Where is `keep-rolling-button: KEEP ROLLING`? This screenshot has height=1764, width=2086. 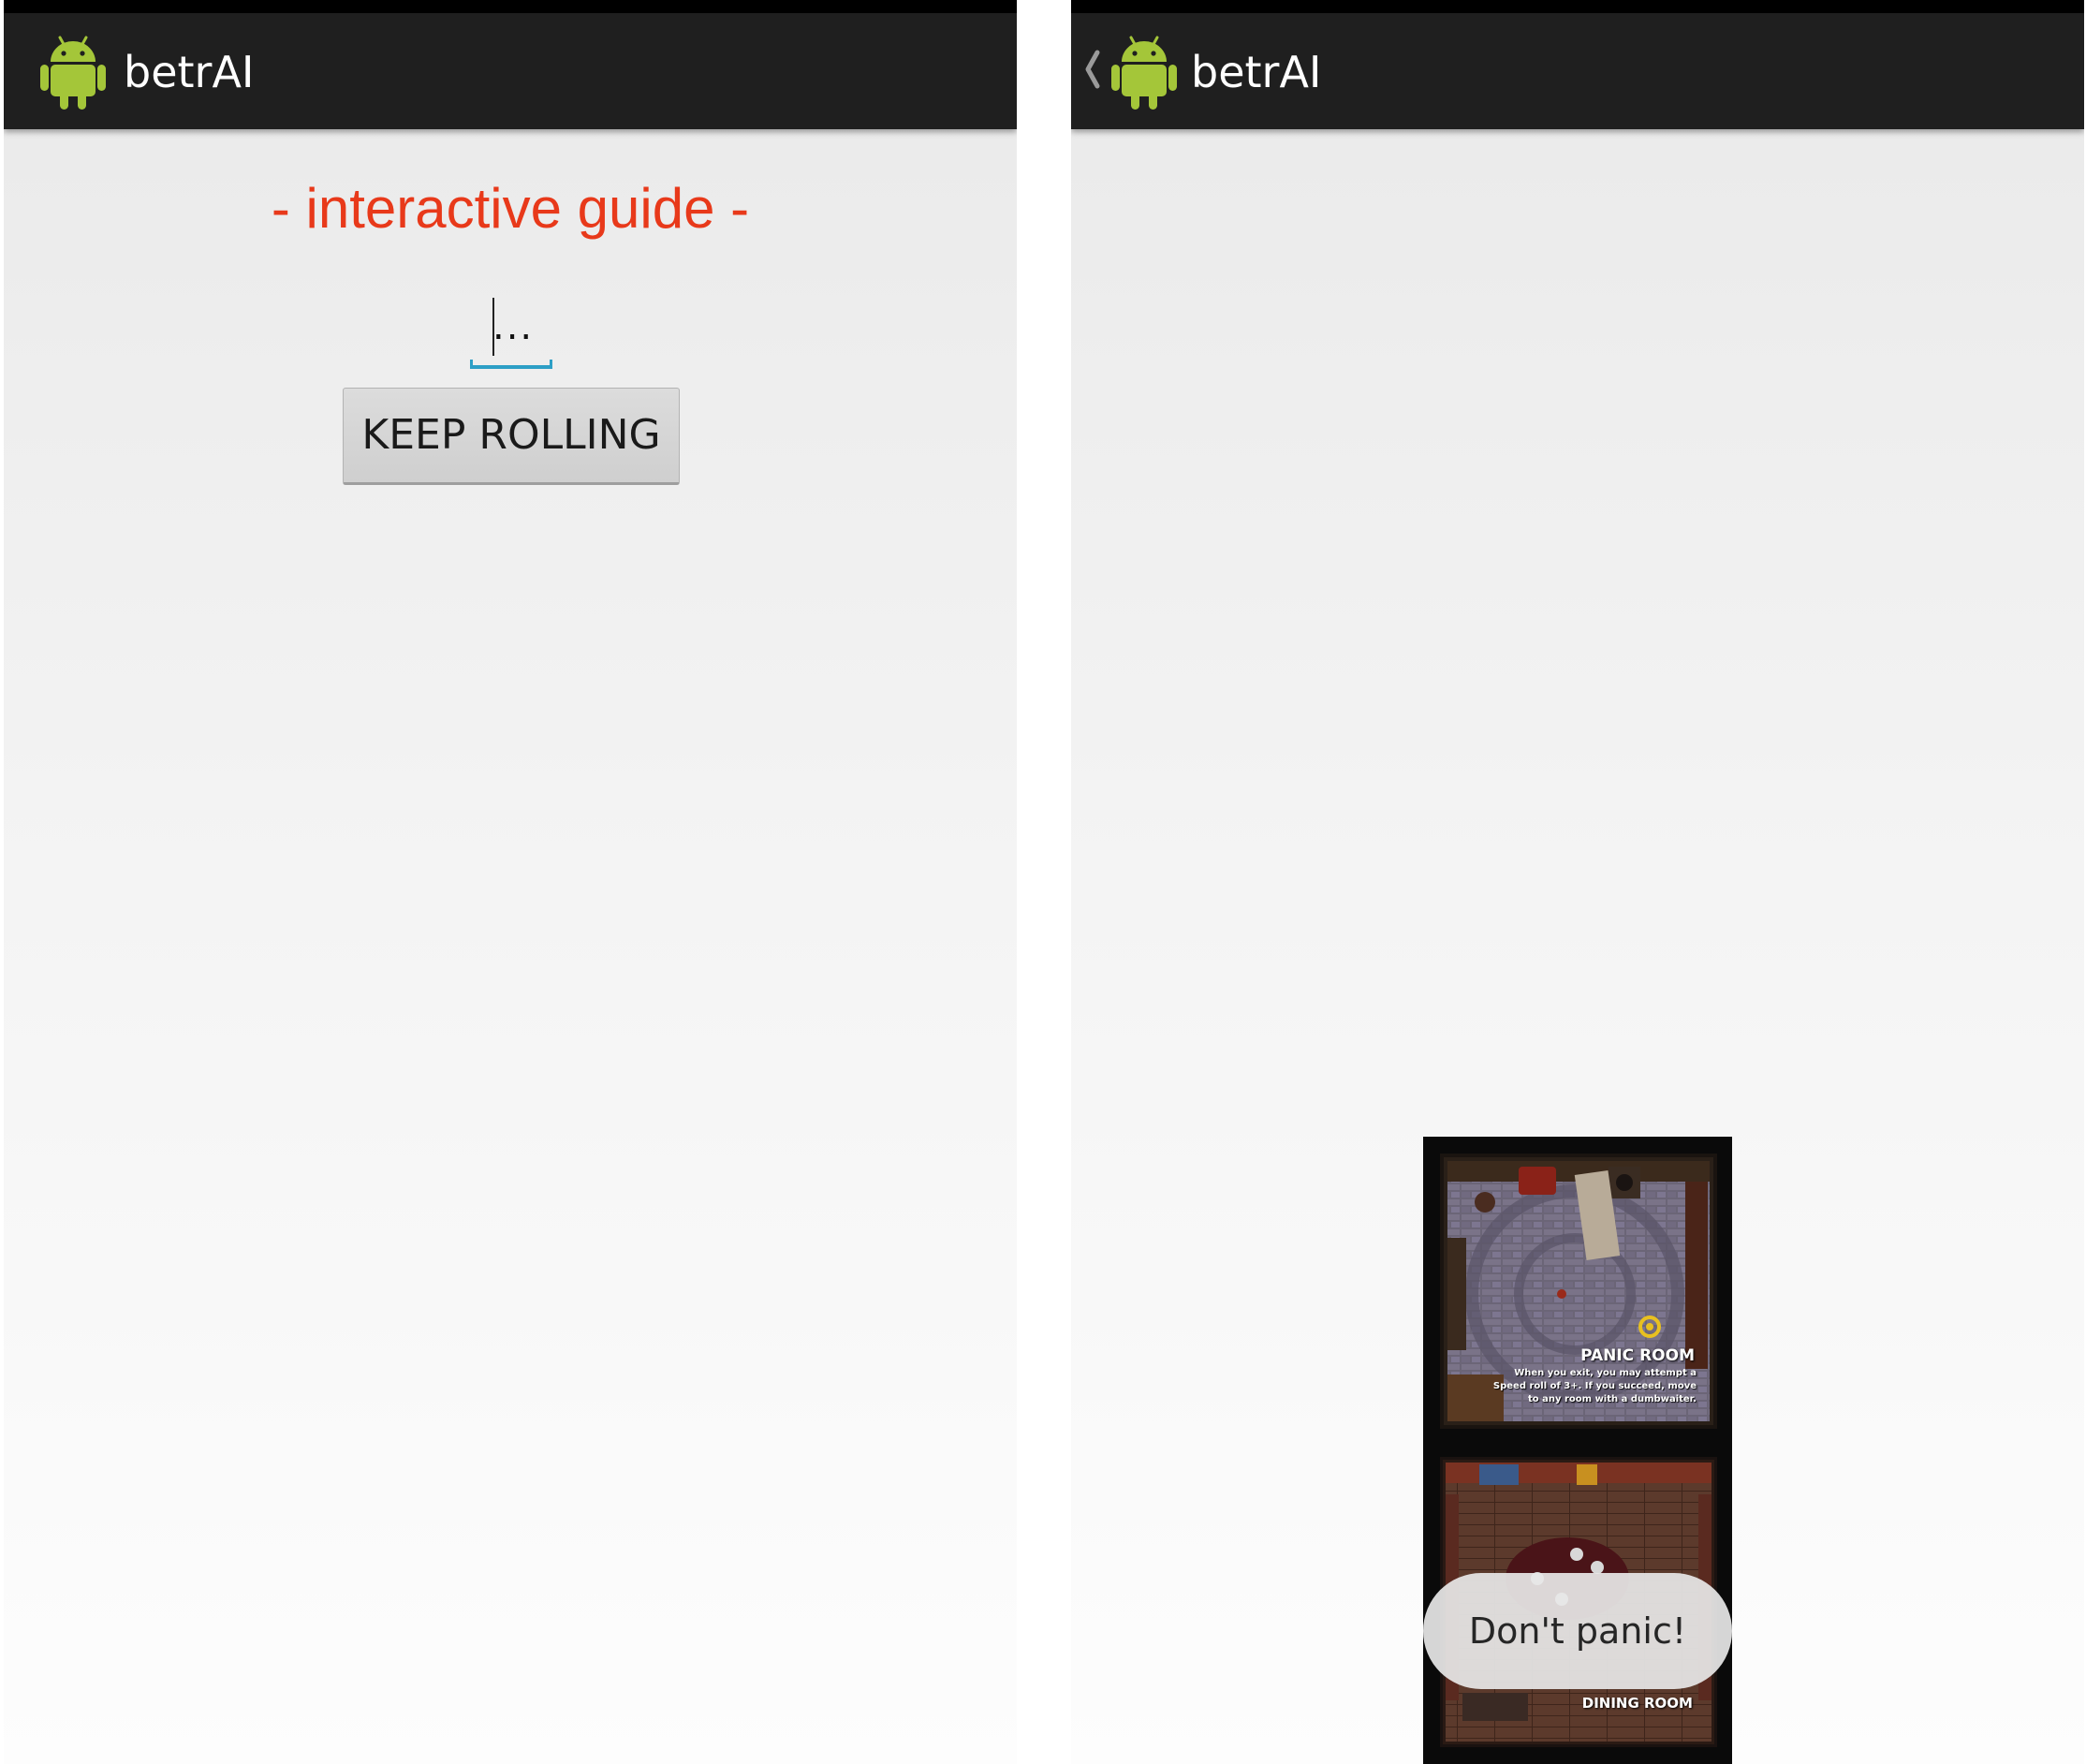 keep-rolling-button: KEEP ROLLING is located at coordinates (511, 436).